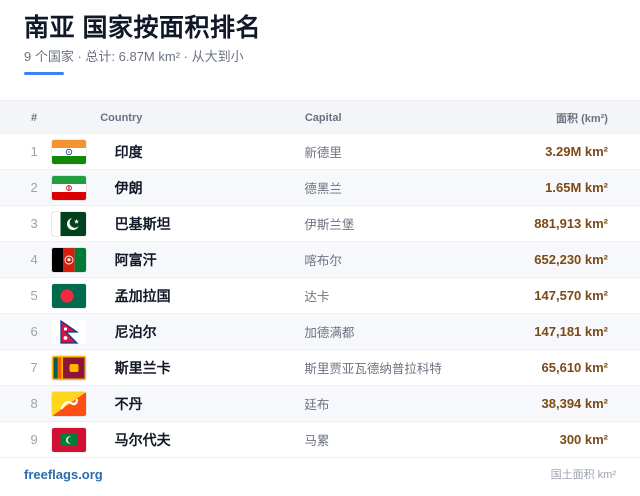 The image size is (640, 496). Describe the element at coordinates (135, 259) in the screenshot. I see `row-country: 阿富汗` at that location.